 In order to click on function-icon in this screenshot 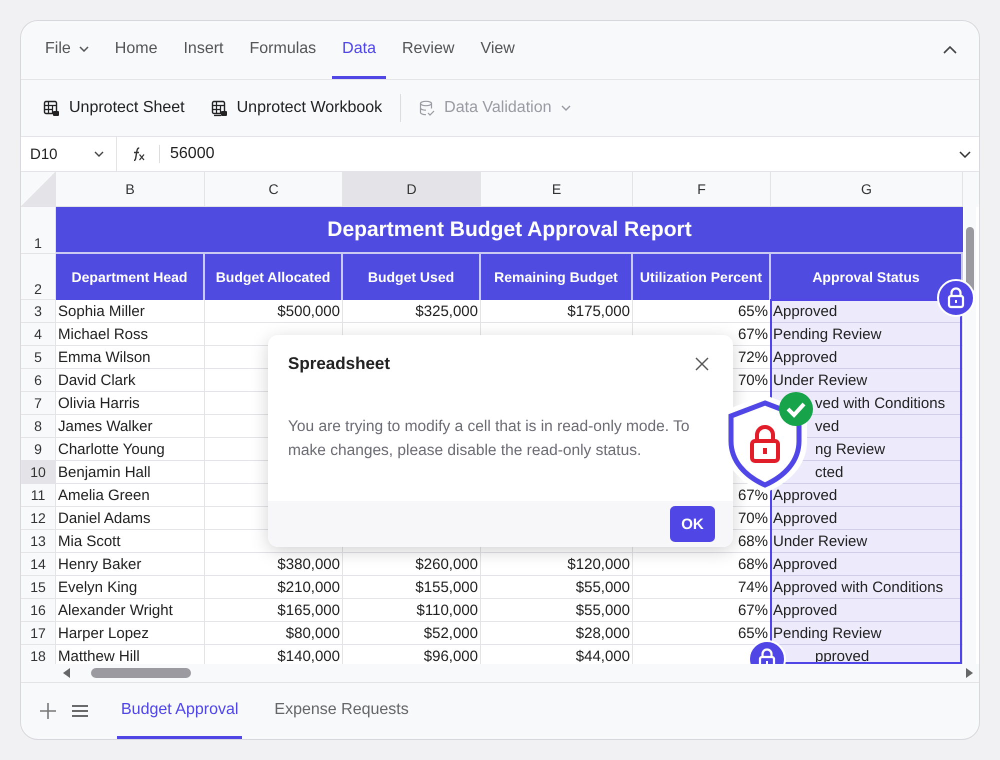, I will do `click(139, 154)`.